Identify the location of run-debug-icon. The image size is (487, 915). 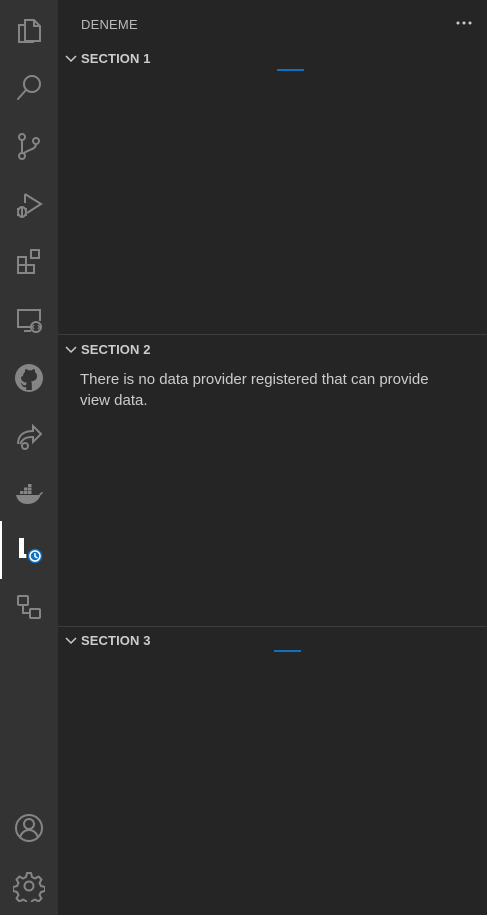
(30, 205).